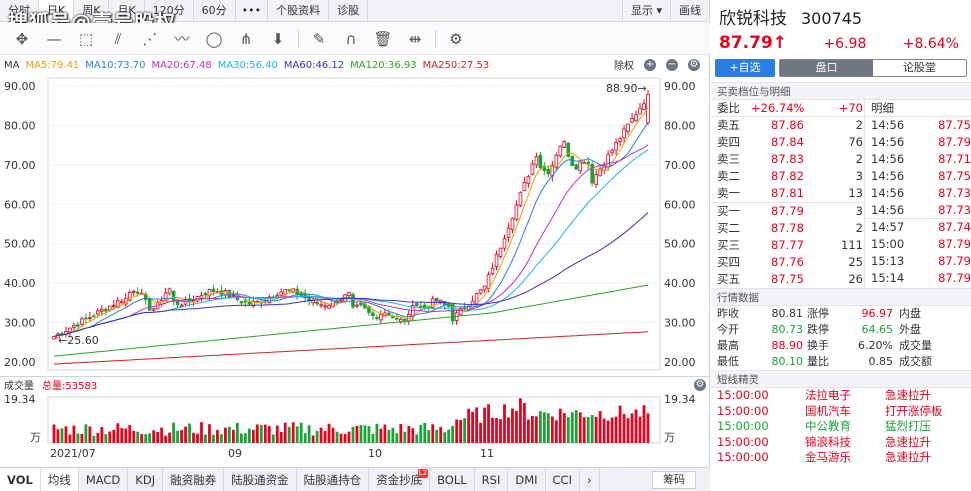 The image size is (971, 491). I want to click on y-tick-label: 40.00, so click(20, 283).